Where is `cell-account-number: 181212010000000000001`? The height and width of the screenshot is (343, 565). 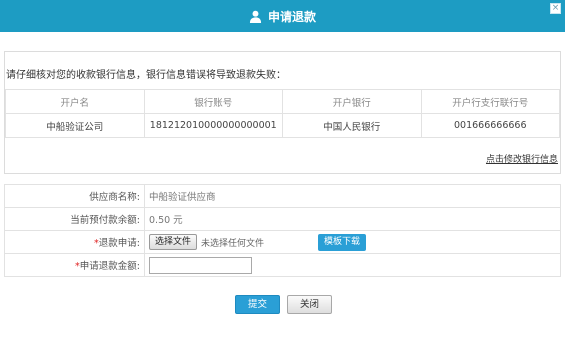
cell-account-number: 181212010000000000001 is located at coordinates (213, 125).